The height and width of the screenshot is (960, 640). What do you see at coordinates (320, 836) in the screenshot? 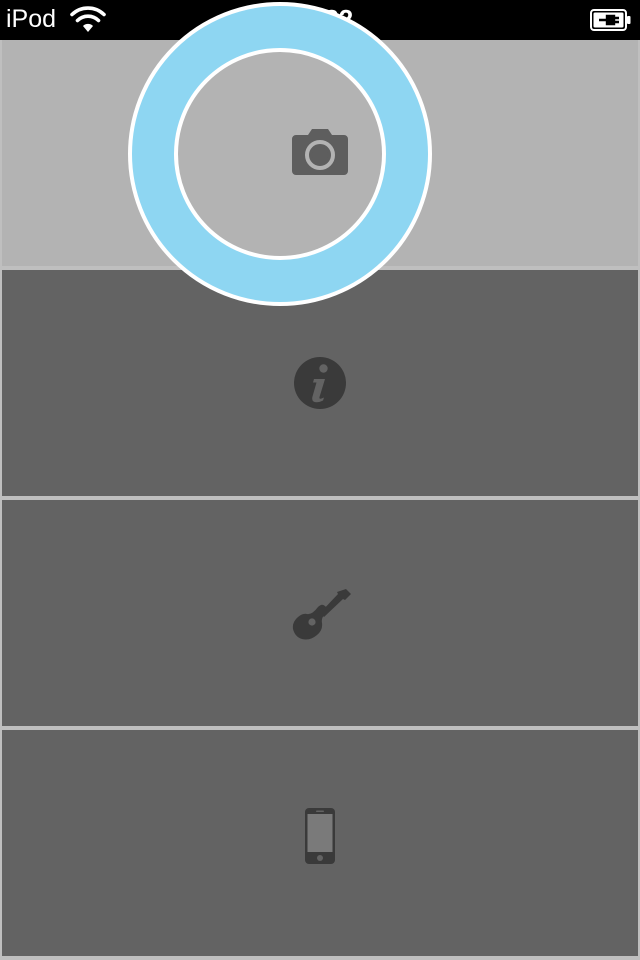
I see `iphone-icon` at bounding box center [320, 836].